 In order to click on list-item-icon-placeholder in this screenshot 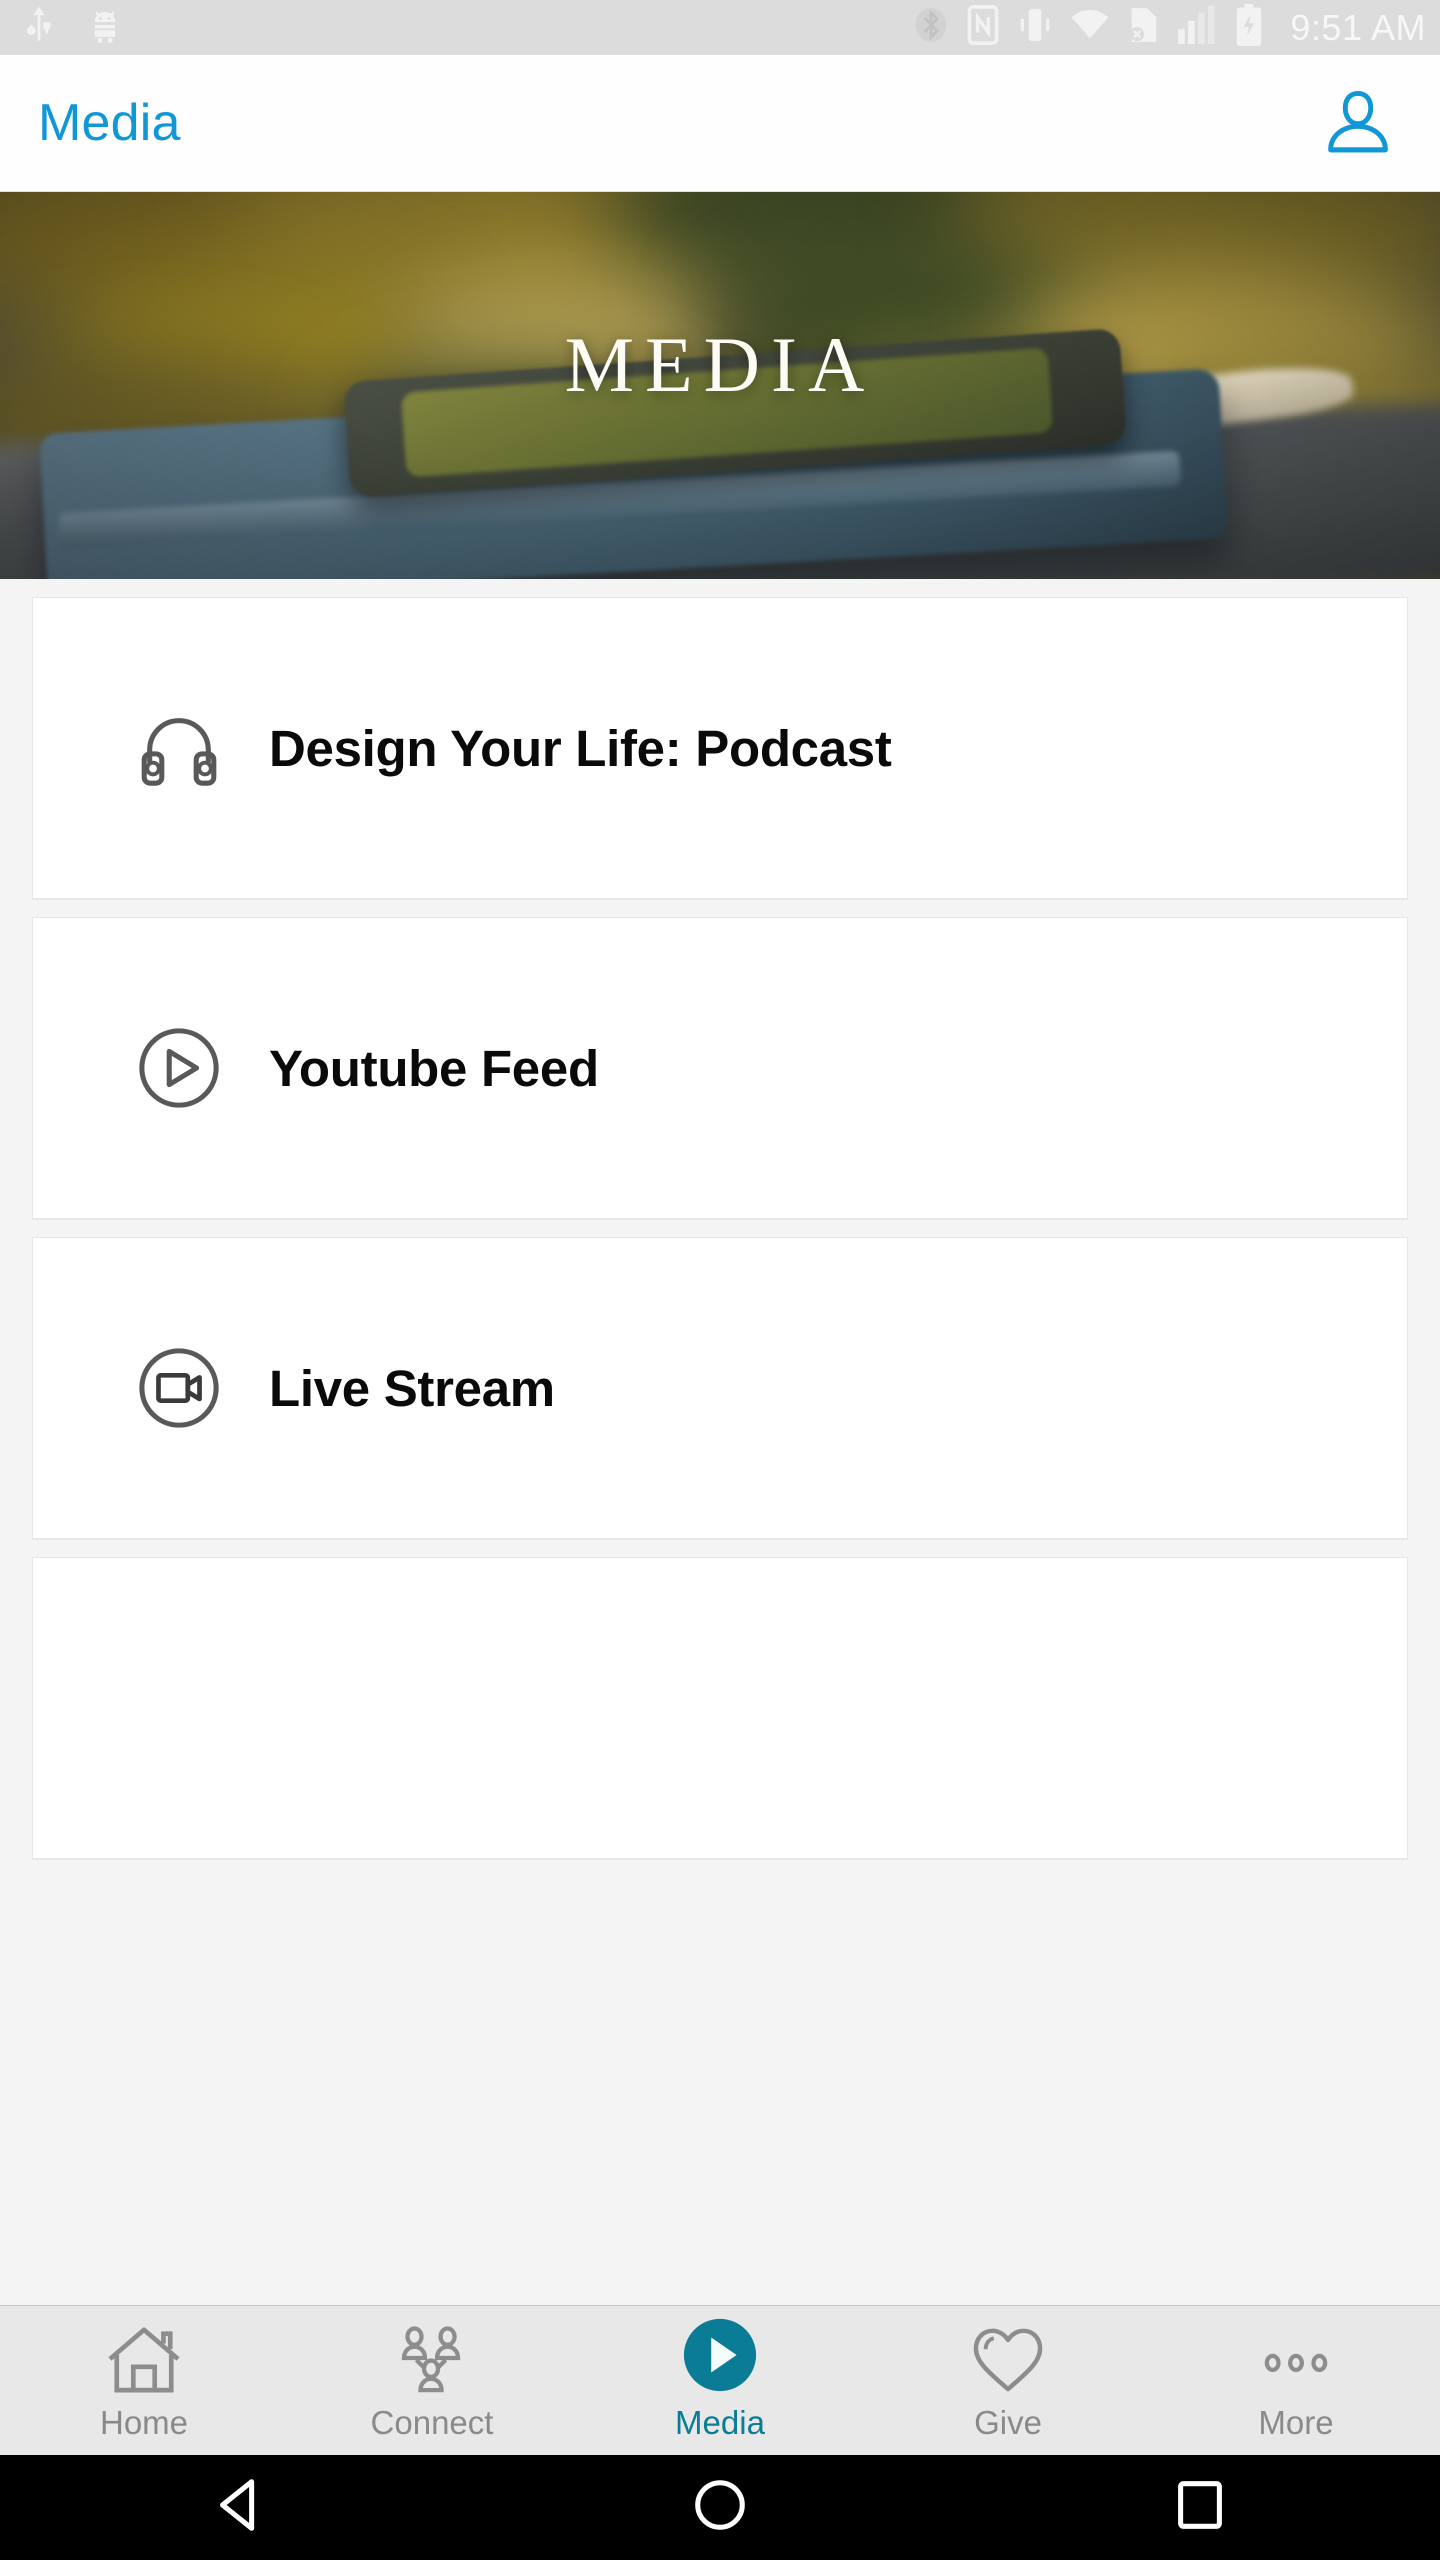, I will do `click(179, 1708)`.